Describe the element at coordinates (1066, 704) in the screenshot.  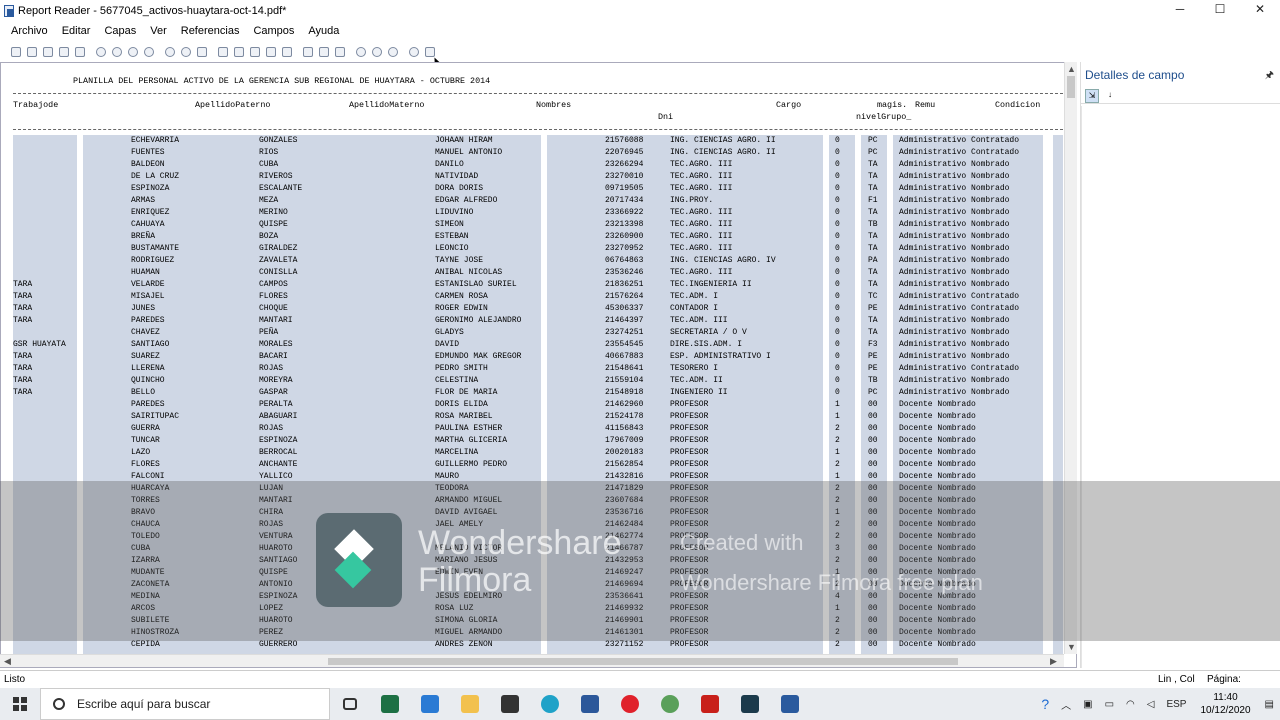
I see `chevron-up-icon: ︿` at that location.